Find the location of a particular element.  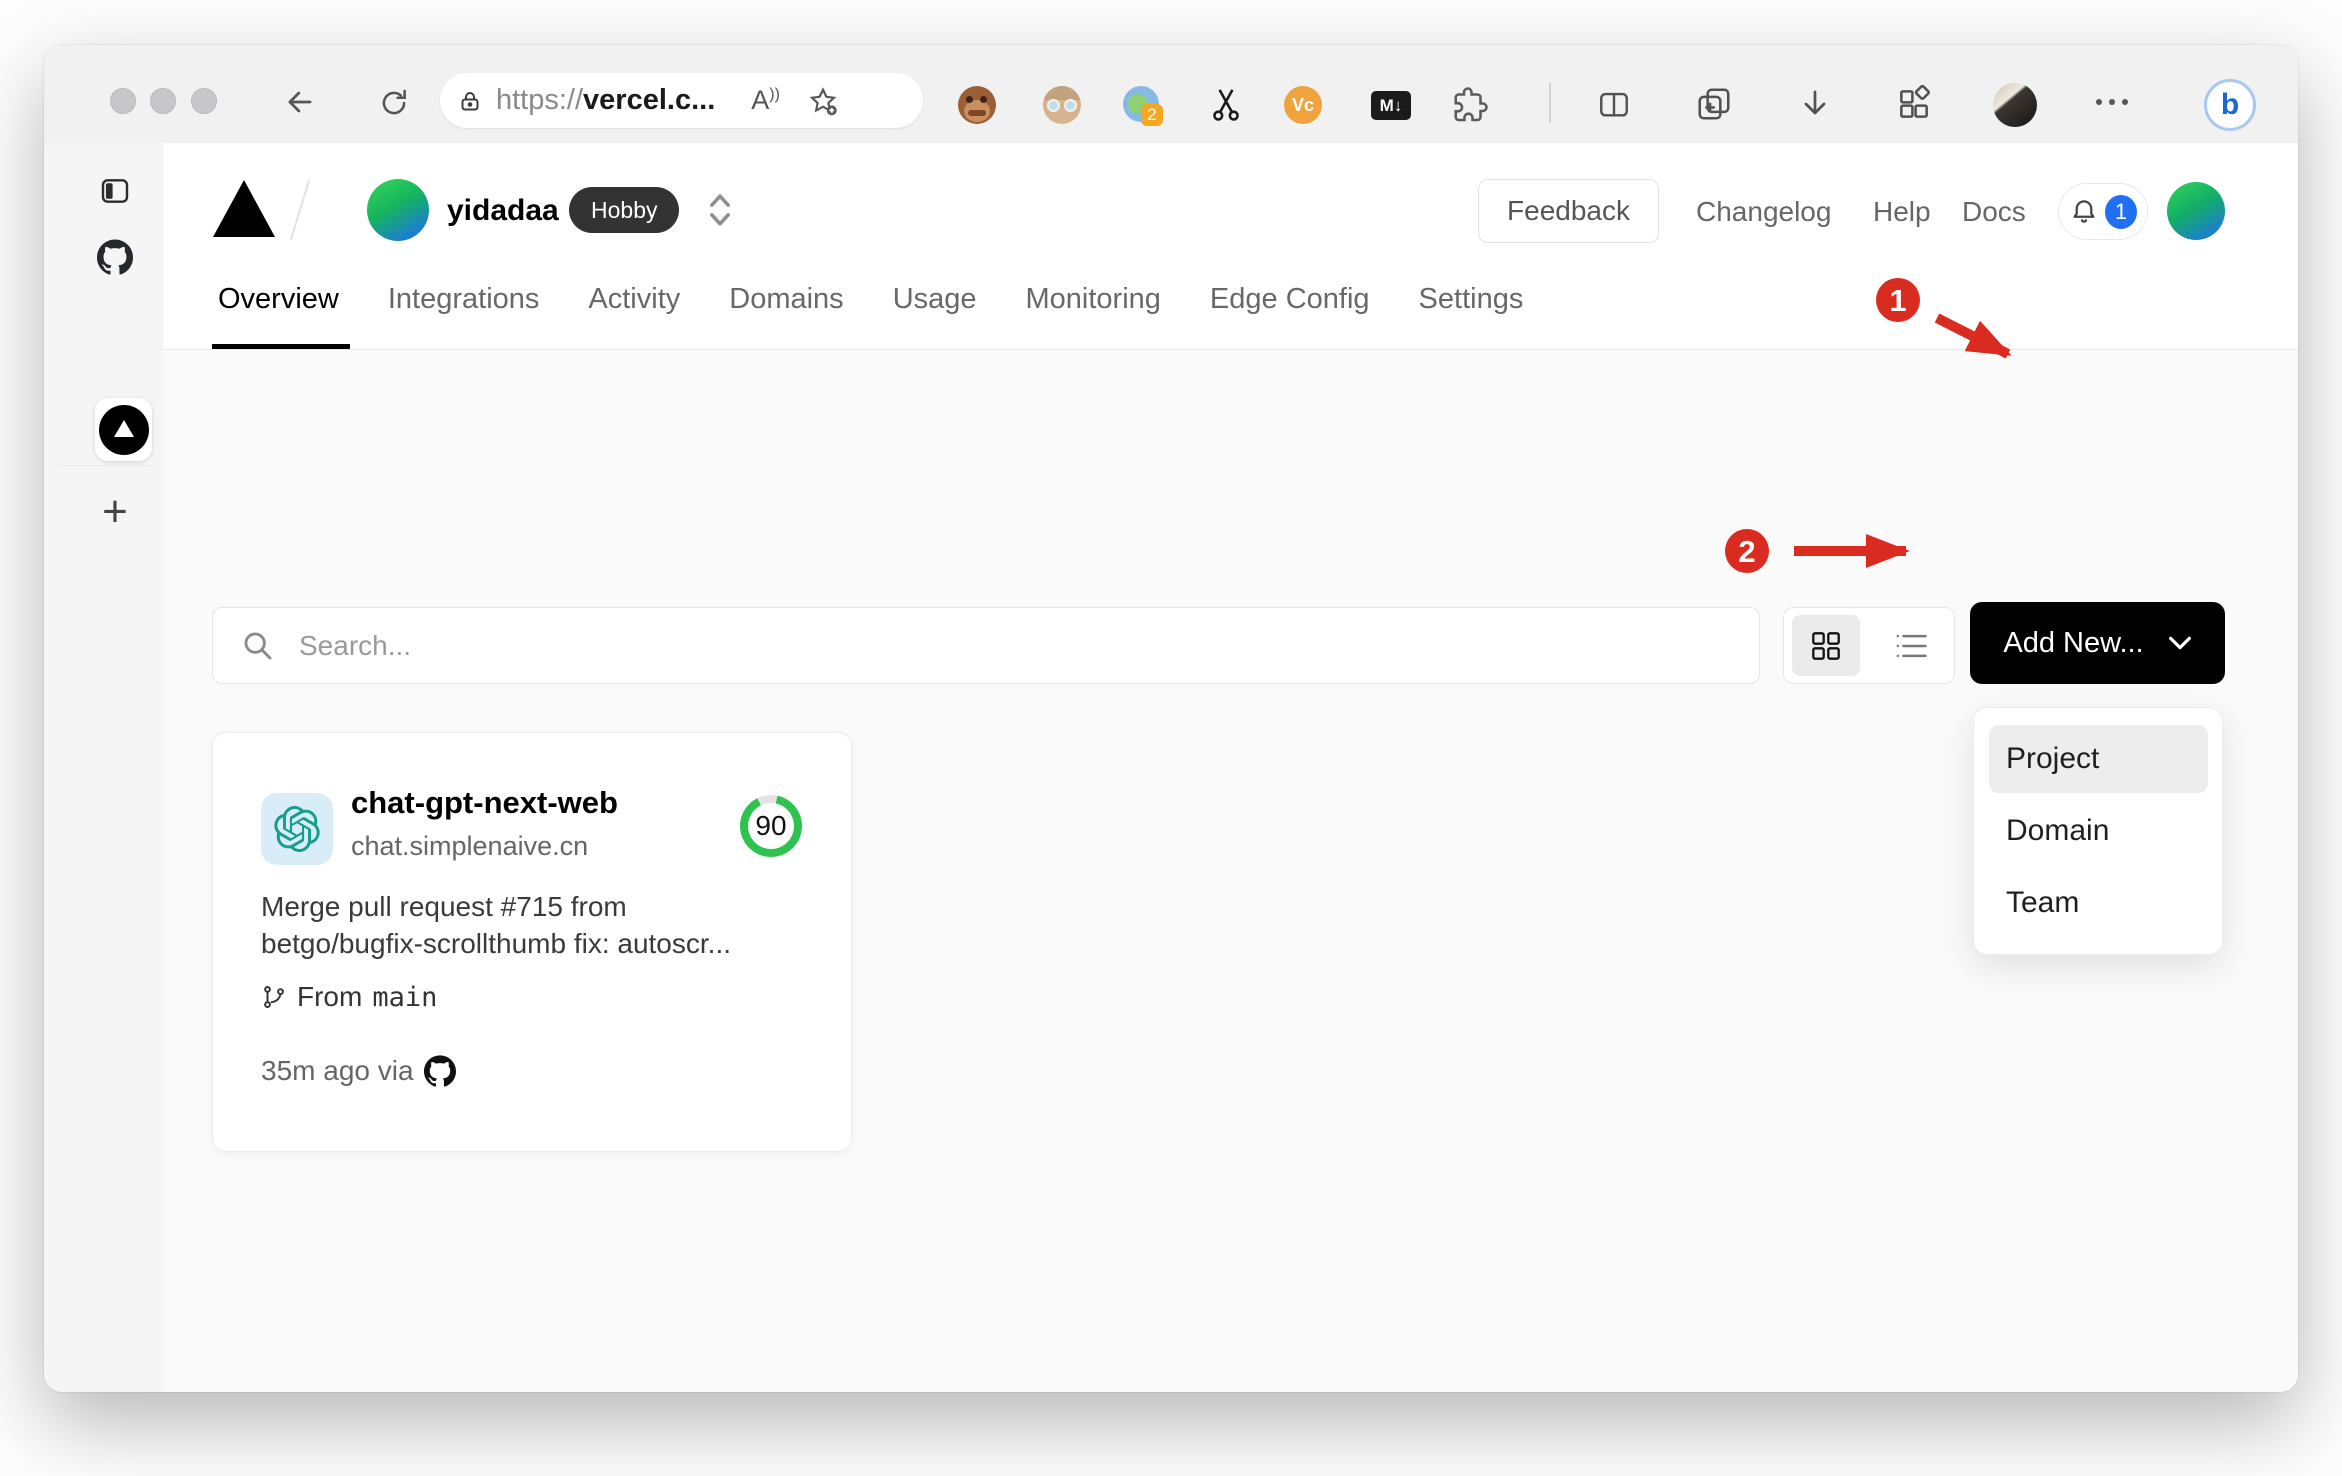

traffic-light-zoom is located at coordinates (204, 101).